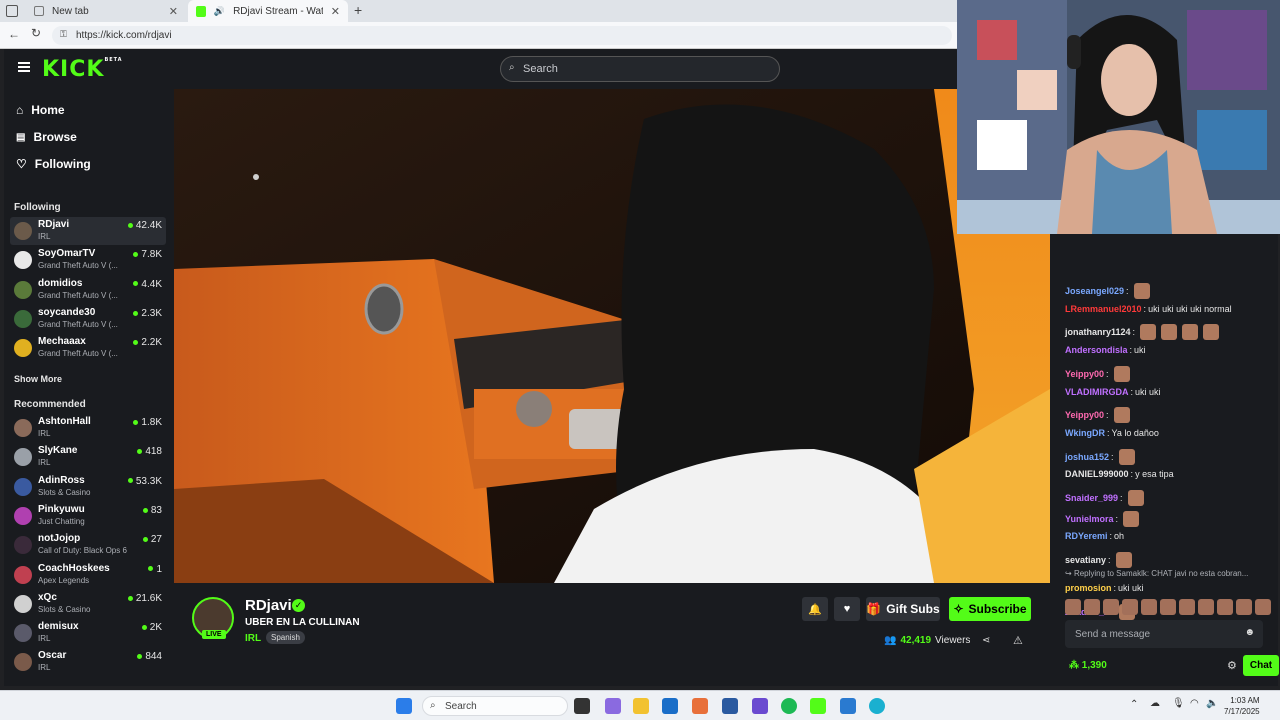 The image size is (1280, 720). Describe the element at coordinates (63, 34) in the screenshot. I see `site-info-icon: ⚿` at that location.